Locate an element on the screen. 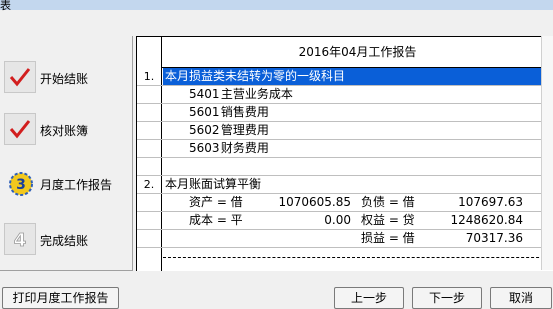 The height and width of the screenshot is (309, 553). balance-label: 权益 = 贷 is located at coordinates (388, 220).